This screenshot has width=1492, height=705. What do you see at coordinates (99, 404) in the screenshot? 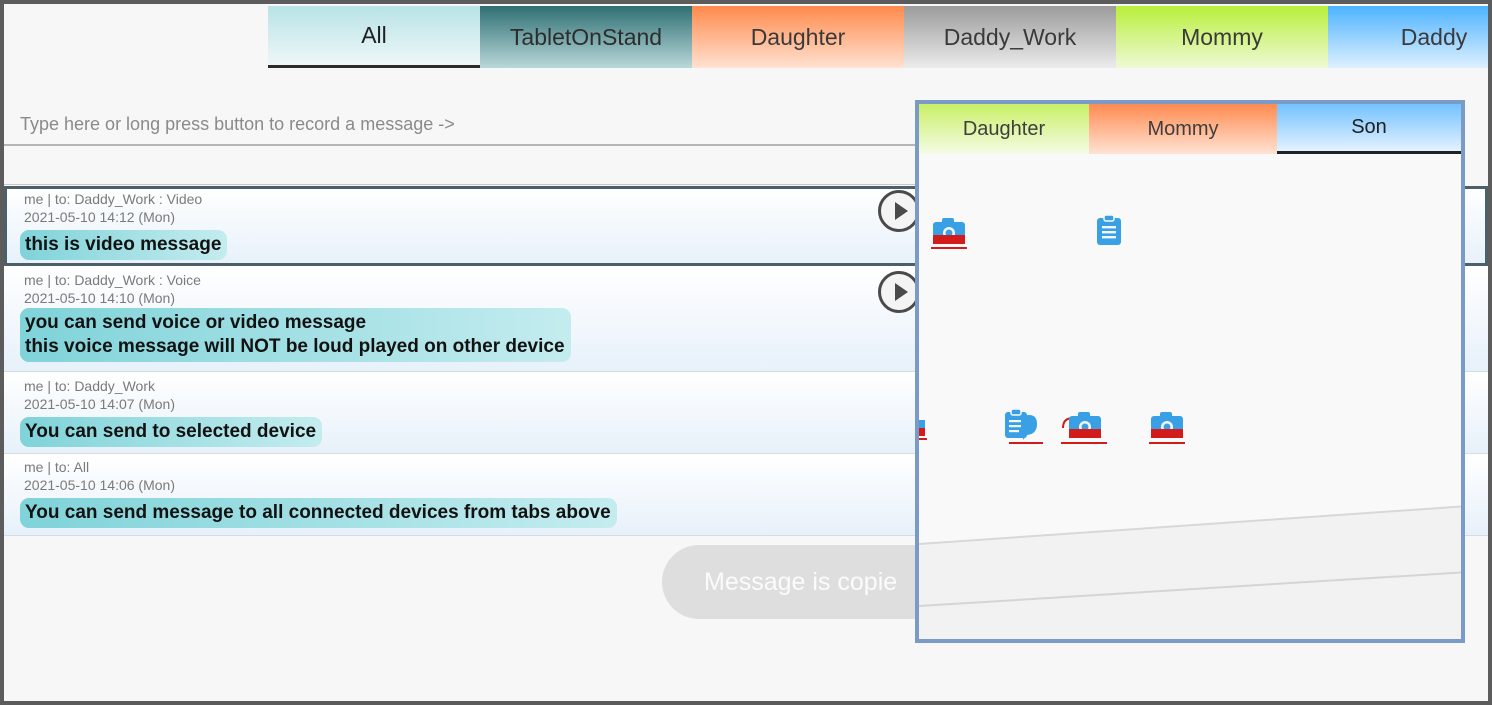
I see `message-timestamp: 2021-05-10 14:07 (Mon)` at bounding box center [99, 404].